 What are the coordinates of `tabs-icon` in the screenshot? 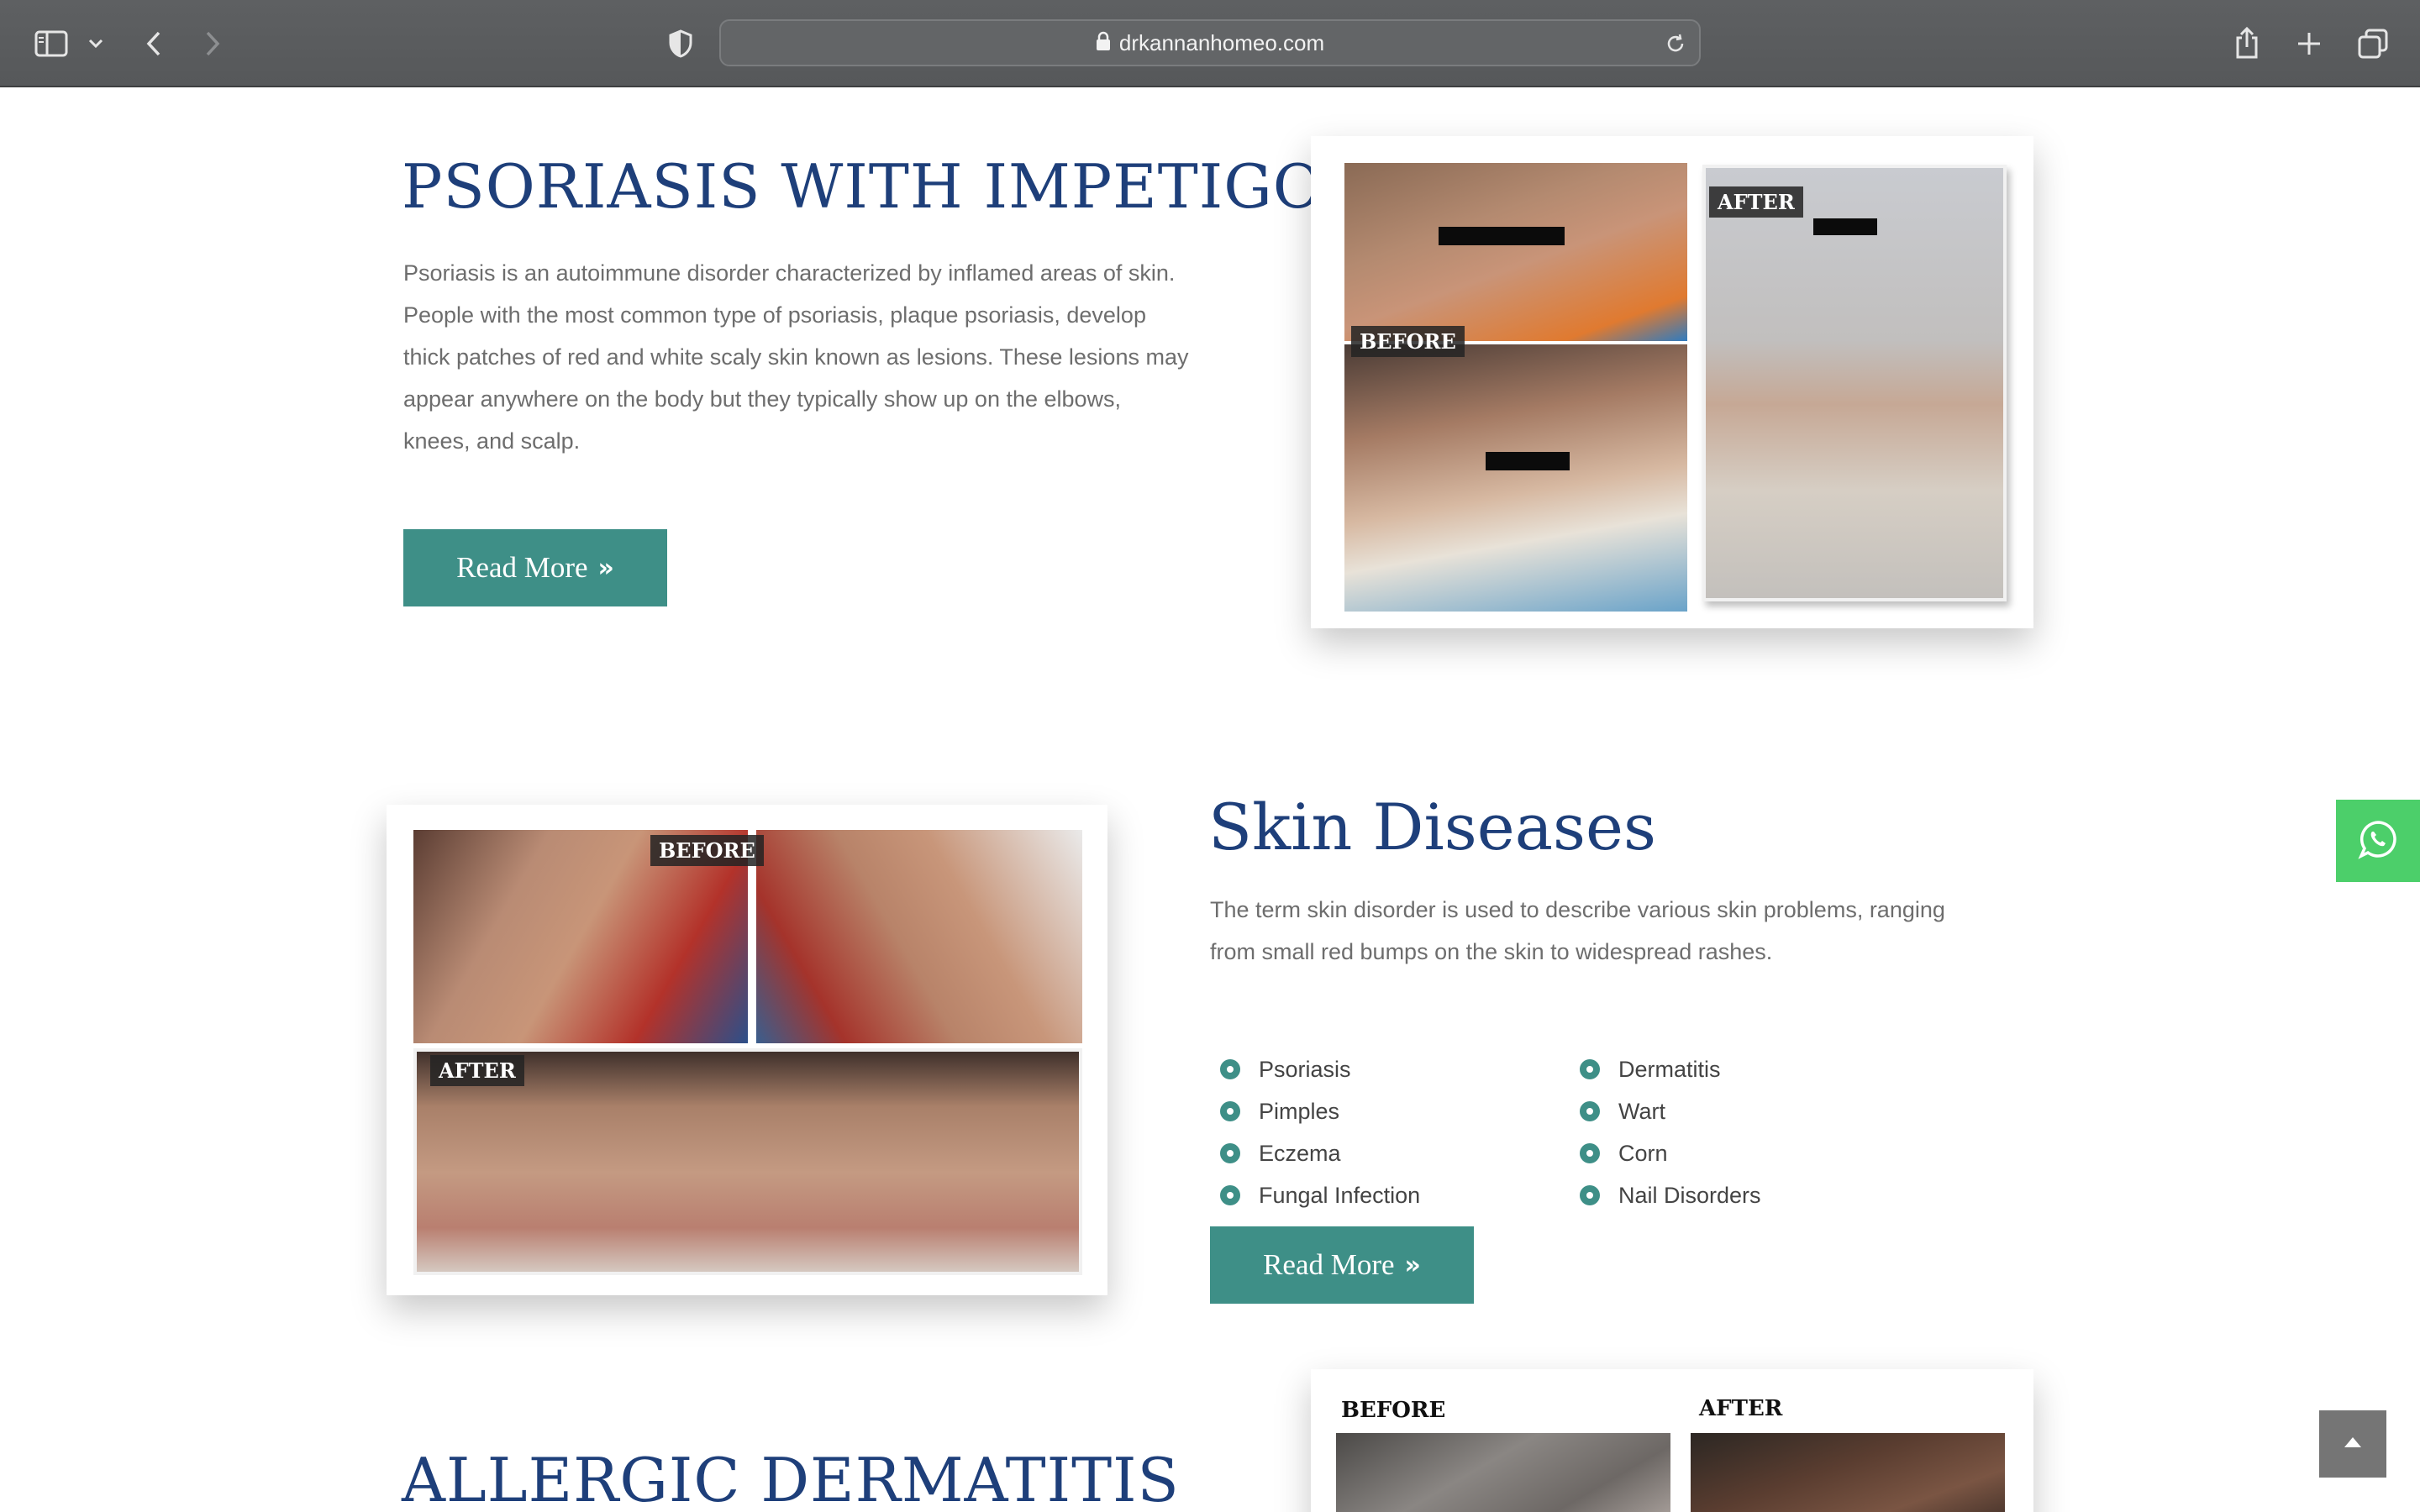 It's located at (2372, 43).